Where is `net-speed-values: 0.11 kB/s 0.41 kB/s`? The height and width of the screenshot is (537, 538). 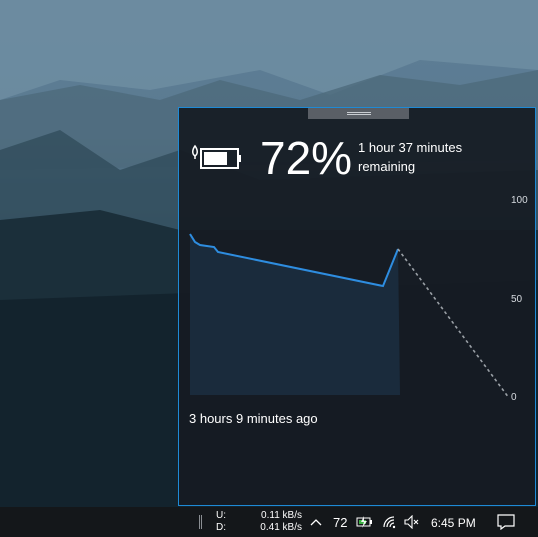
net-speed-values: 0.11 kB/s 0.41 kB/s is located at coordinates (279, 522).